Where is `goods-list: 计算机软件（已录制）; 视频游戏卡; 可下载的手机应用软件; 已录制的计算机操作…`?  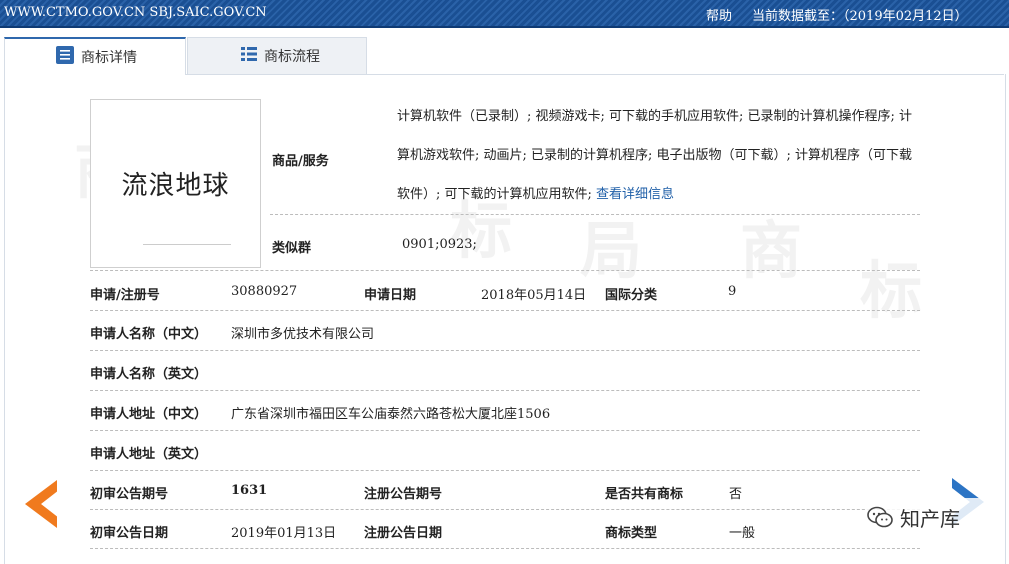 goods-list: 计算机软件（已录制）; 视频游戏卡; 可下载的手机应用软件; 已录制的计算机操作… is located at coordinates (657, 155).